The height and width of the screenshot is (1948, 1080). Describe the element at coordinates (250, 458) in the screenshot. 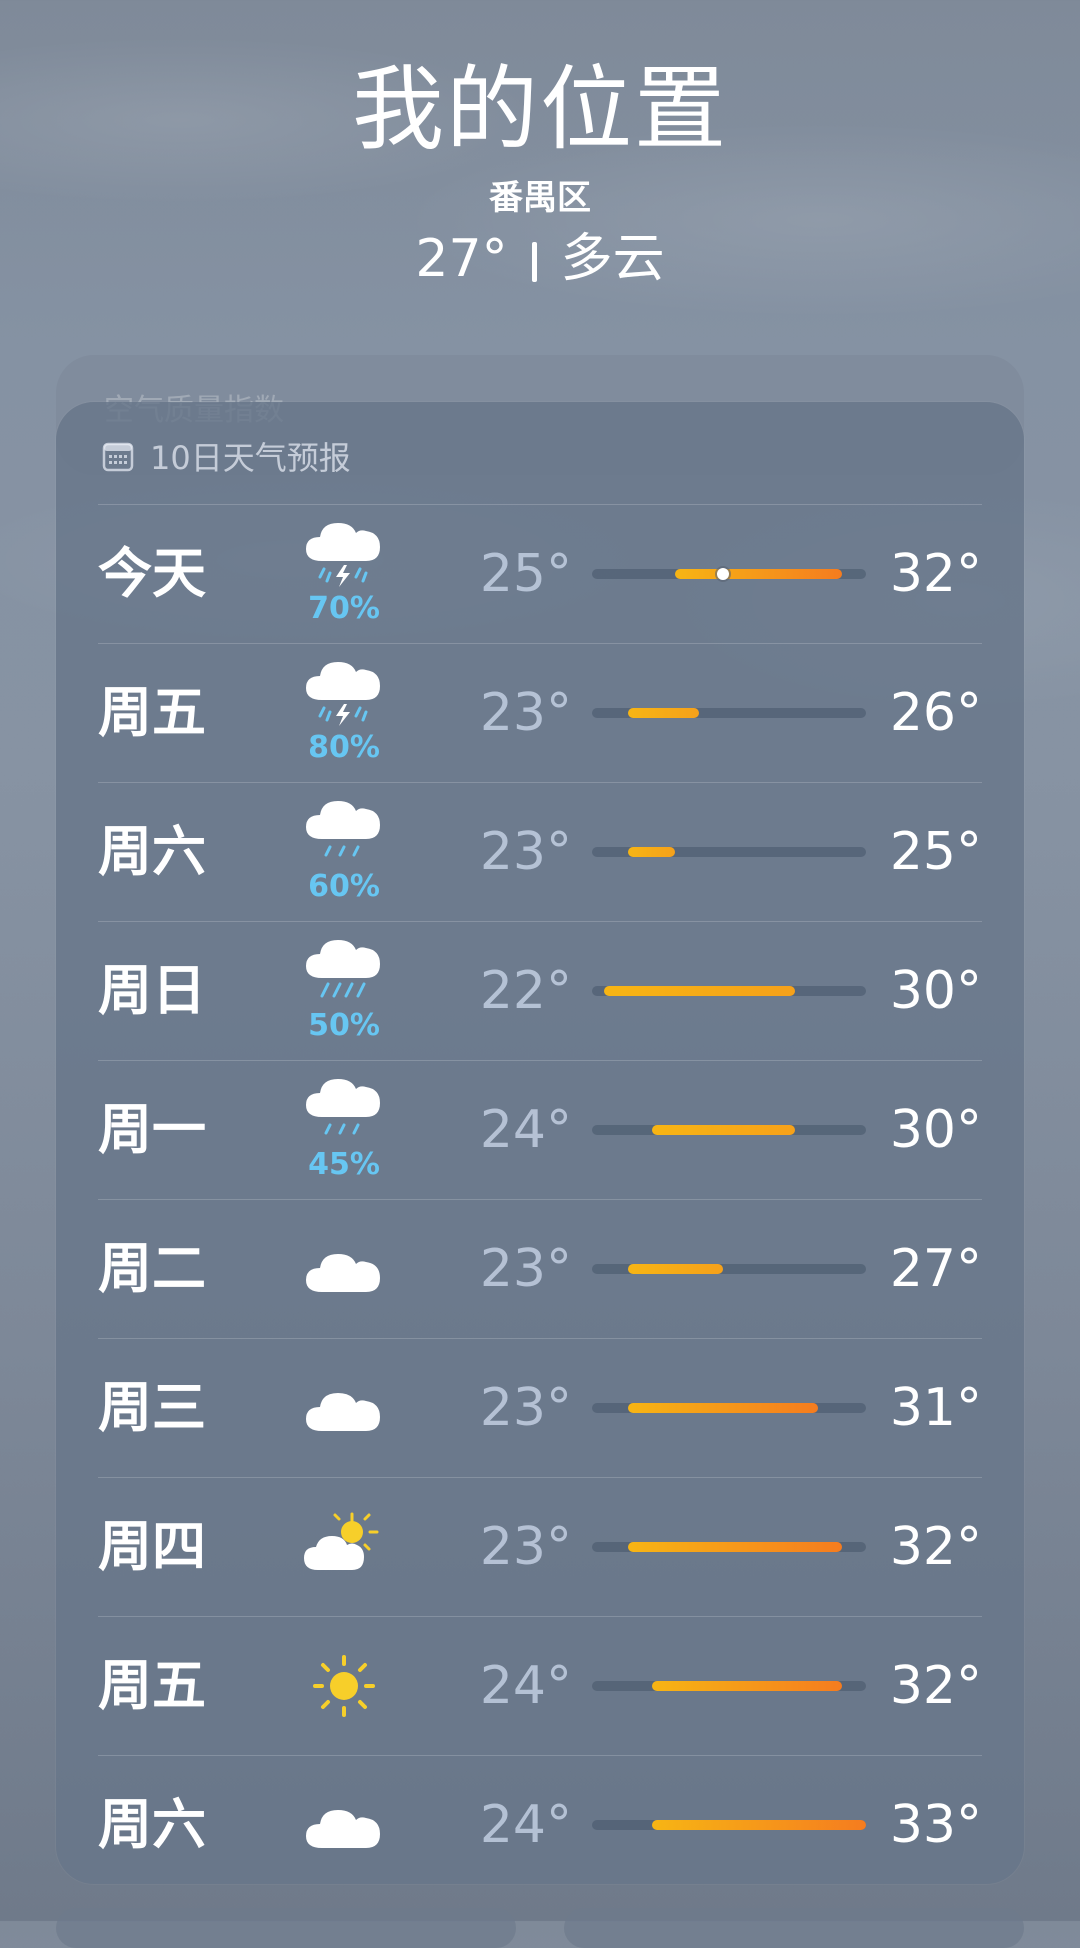

I see `forecast-title: 10日天气预报` at that location.